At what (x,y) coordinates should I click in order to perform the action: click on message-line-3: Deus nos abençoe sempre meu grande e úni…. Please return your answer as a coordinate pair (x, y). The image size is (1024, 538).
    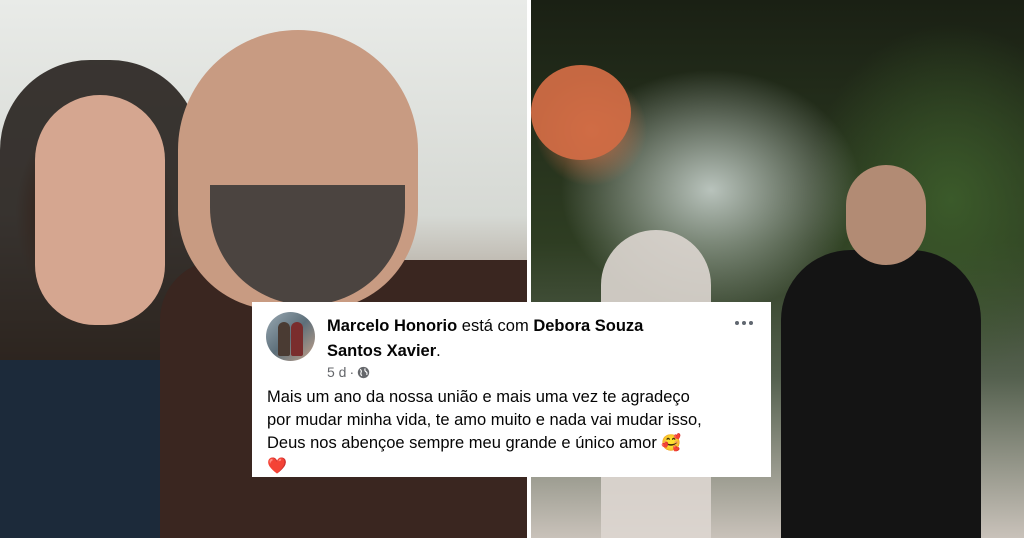
    Looking at the image, I should click on (462, 443).